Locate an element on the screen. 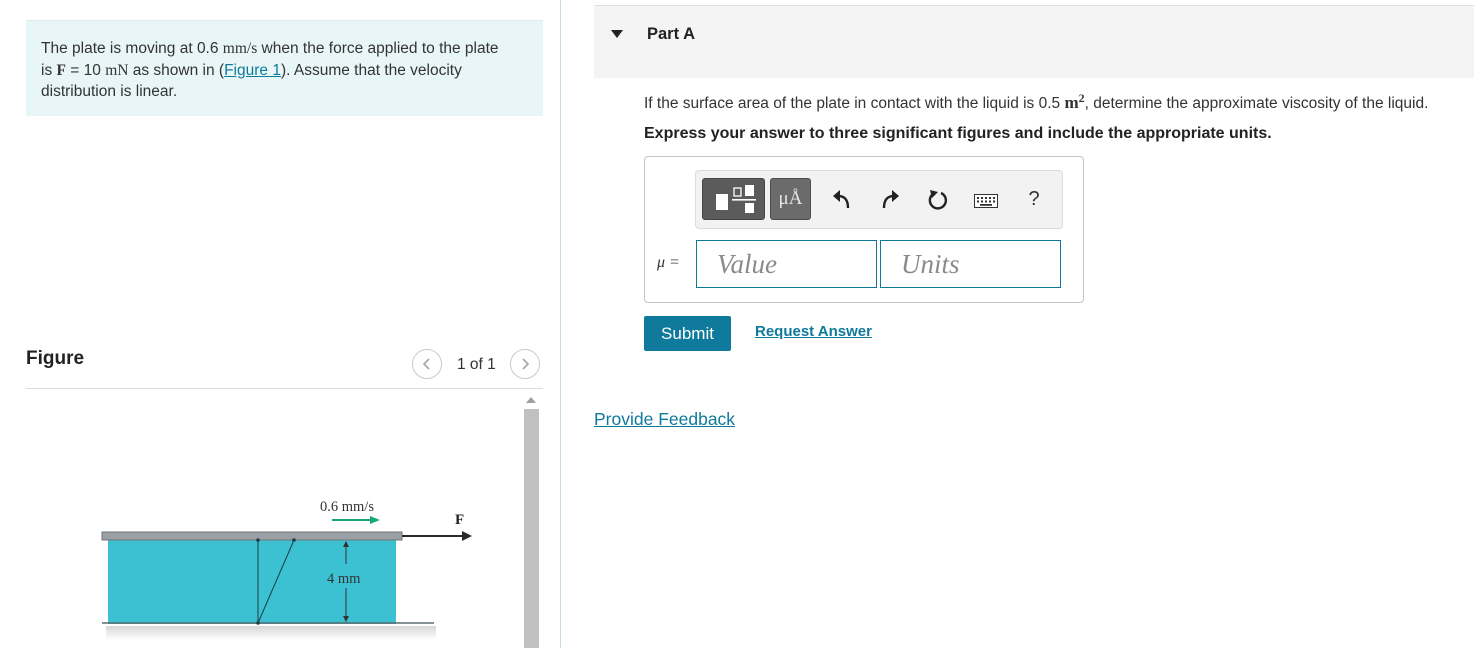 Image resolution: width=1474 pixels, height=648 pixels. collapse-caret-icon is located at coordinates (617, 34).